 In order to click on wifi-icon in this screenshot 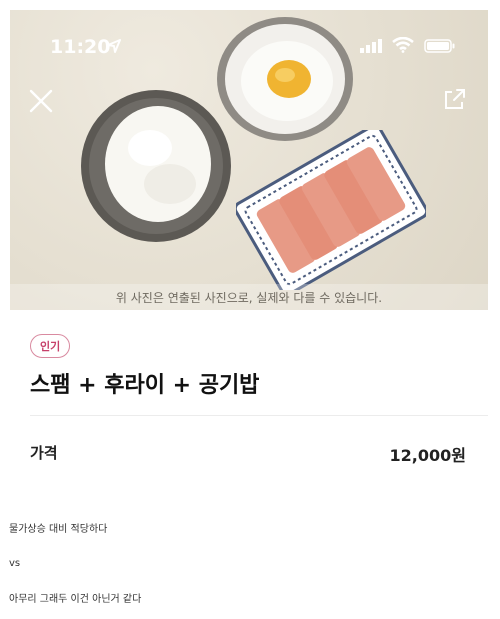, I will do `click(403, 45)`.